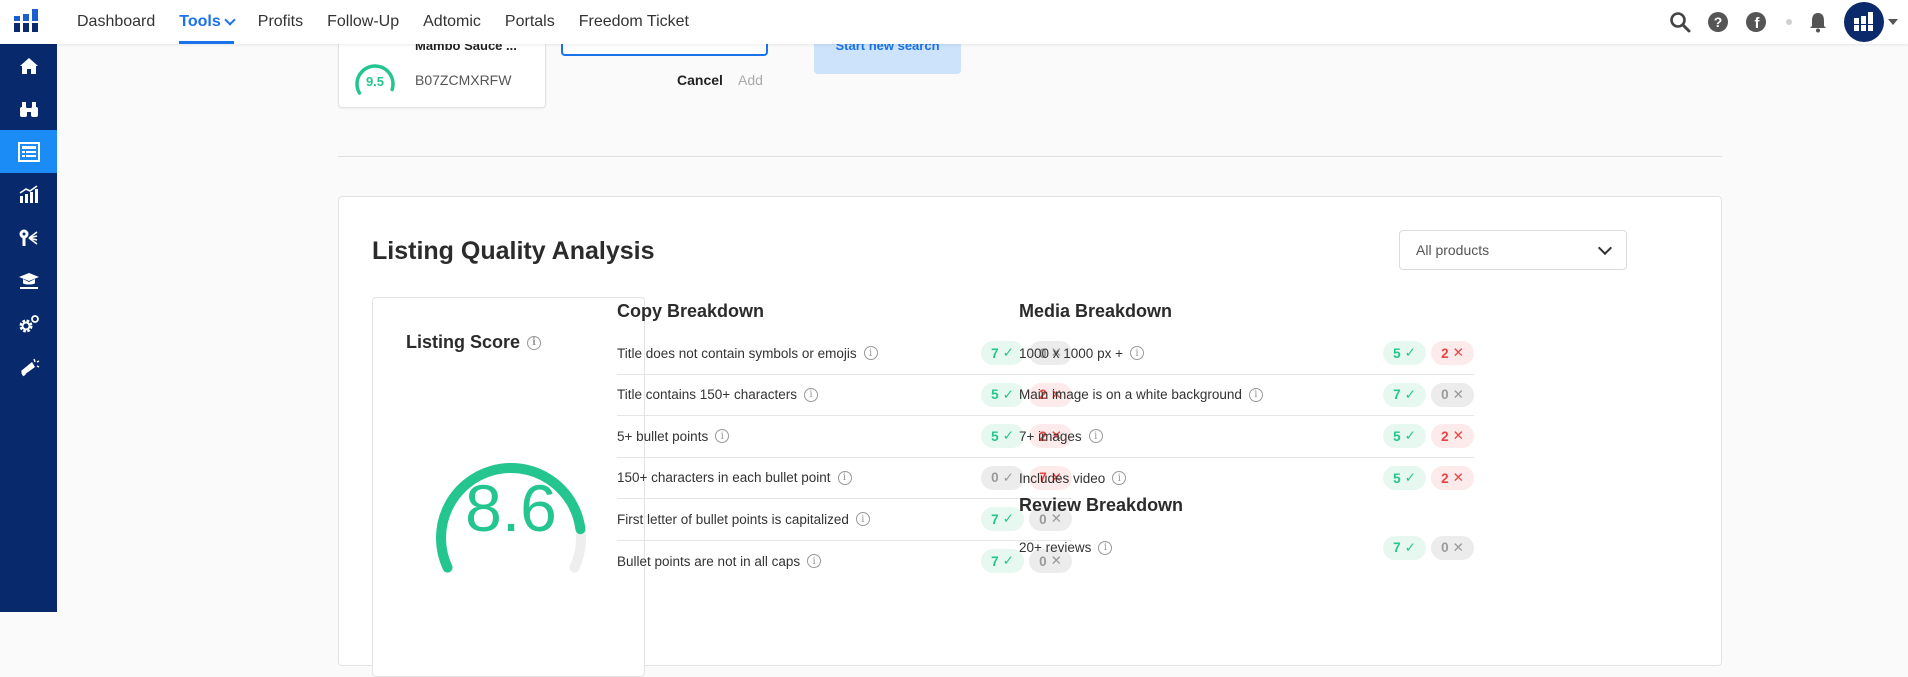 This screenshot has height=677, width=1908. I want to click on divider, so click(1030, 156).